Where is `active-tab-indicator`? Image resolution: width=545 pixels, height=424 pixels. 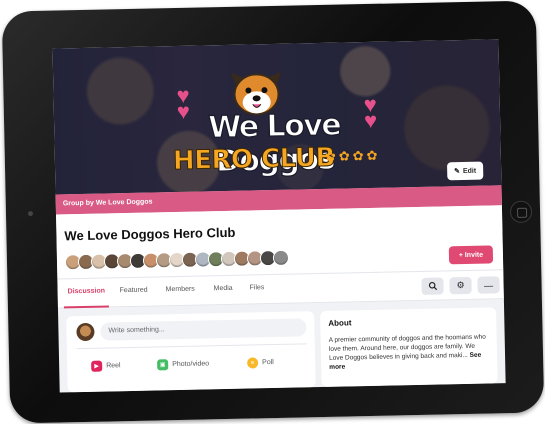 active-tab-indicator is located at coordinates (86, 307).